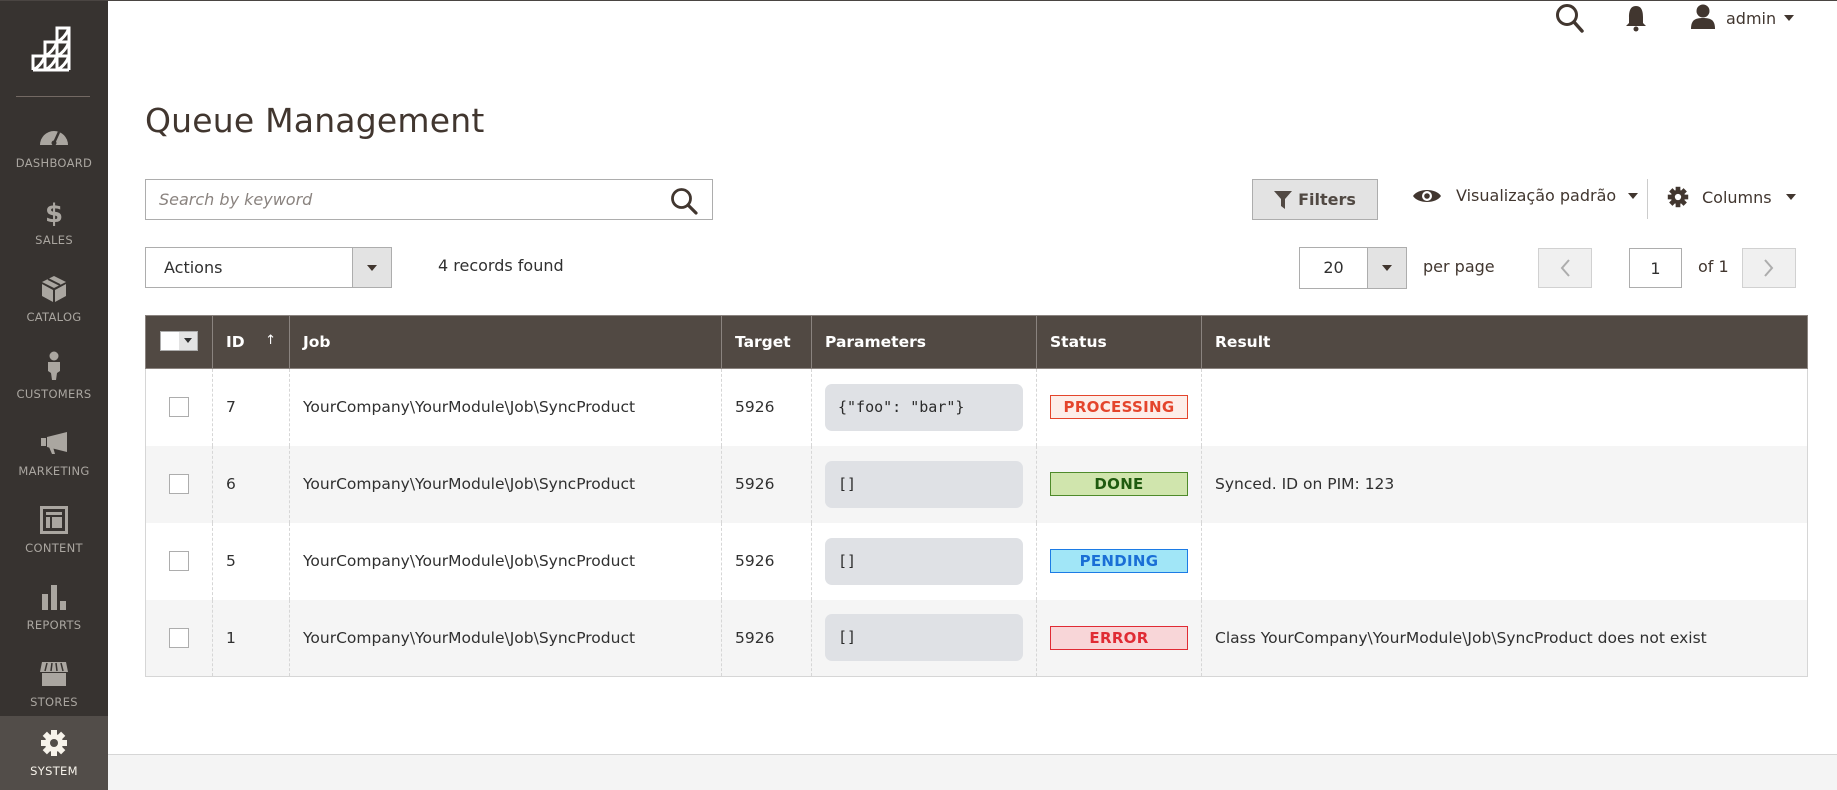  What do you see at coordinates (251, 342) in the screenshot?
I see `column-header-id: ID ↑` at bounding box center [251, 342].